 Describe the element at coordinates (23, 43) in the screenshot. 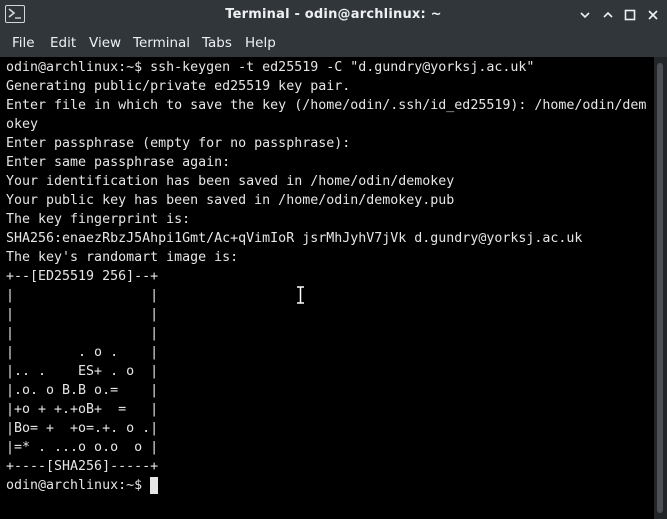

I see `menu-file: File` at that location.